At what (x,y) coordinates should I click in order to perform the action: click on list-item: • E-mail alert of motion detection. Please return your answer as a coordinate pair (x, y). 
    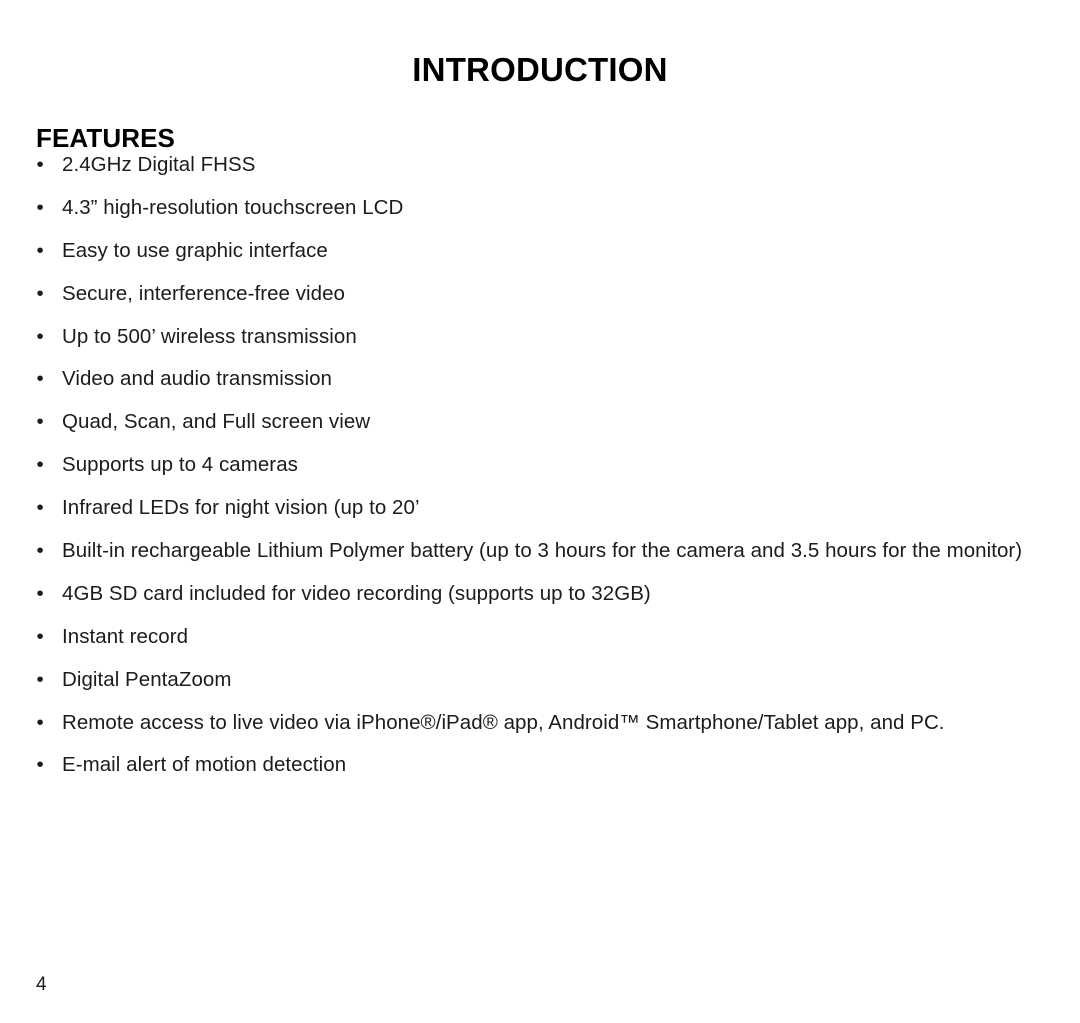
    Looking at the image, I should click on (541, 765).